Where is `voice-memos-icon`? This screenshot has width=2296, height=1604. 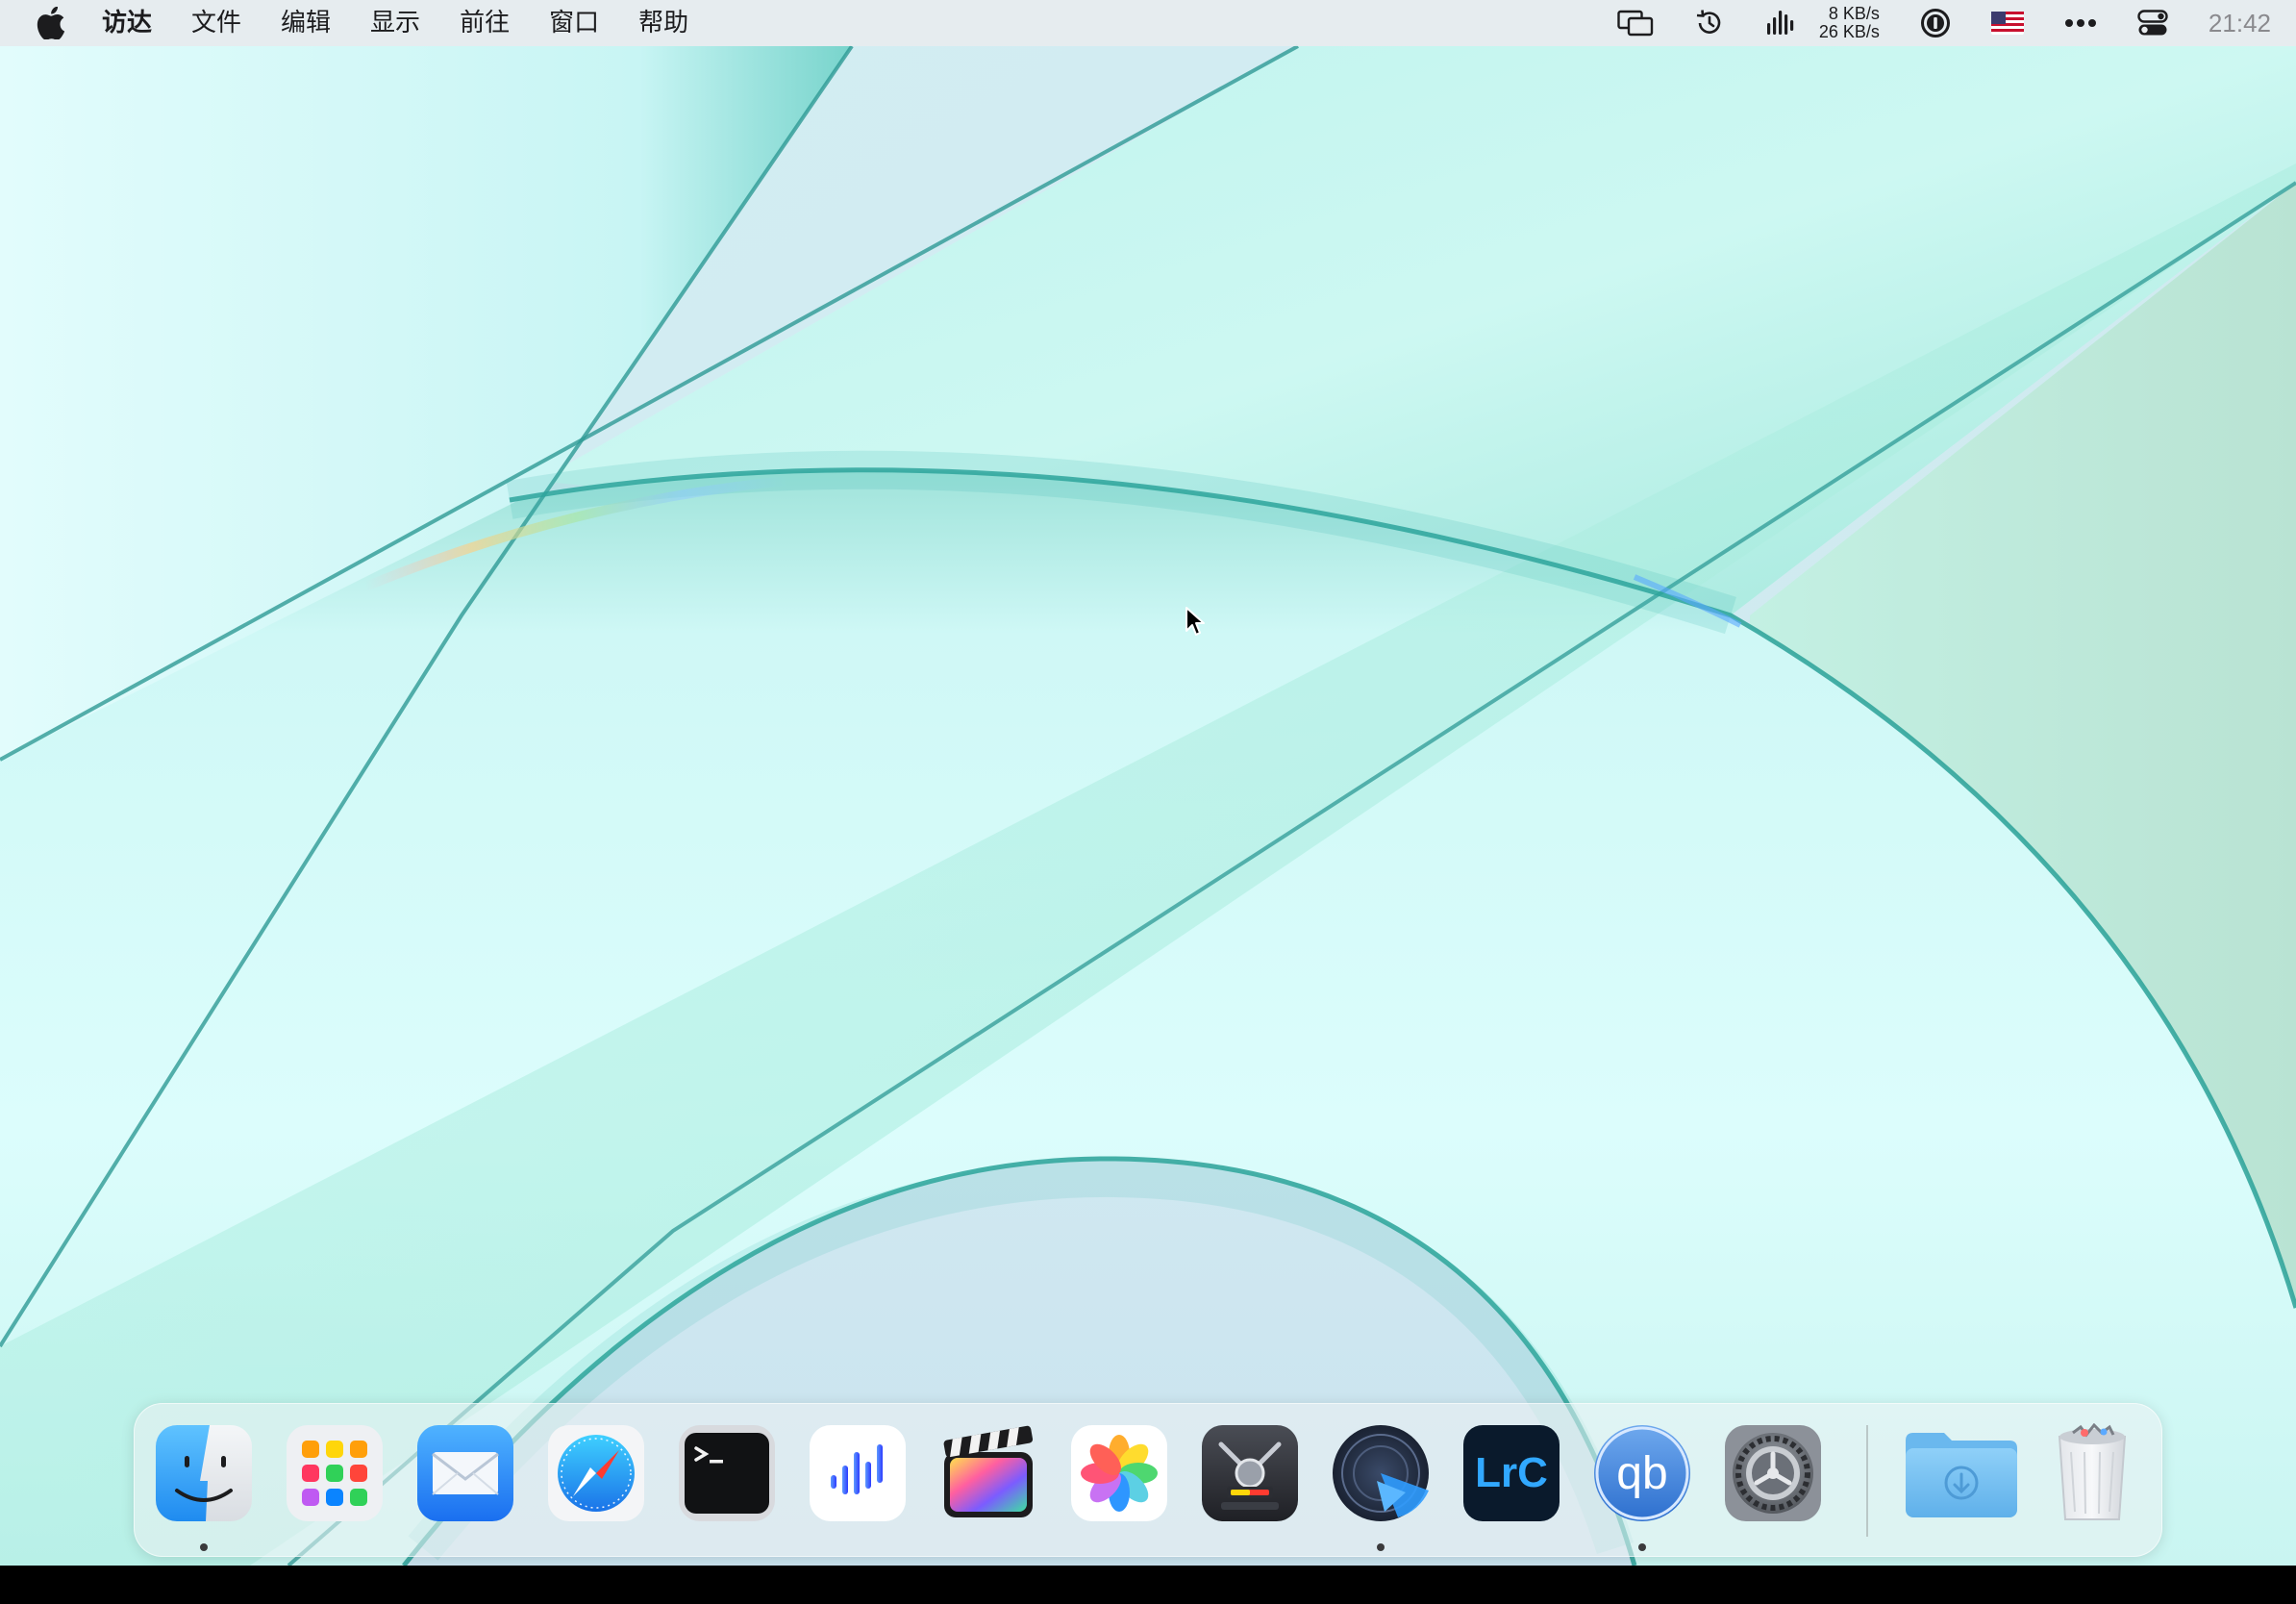
voice-memos-icon is located at coordinates (858, 1473).